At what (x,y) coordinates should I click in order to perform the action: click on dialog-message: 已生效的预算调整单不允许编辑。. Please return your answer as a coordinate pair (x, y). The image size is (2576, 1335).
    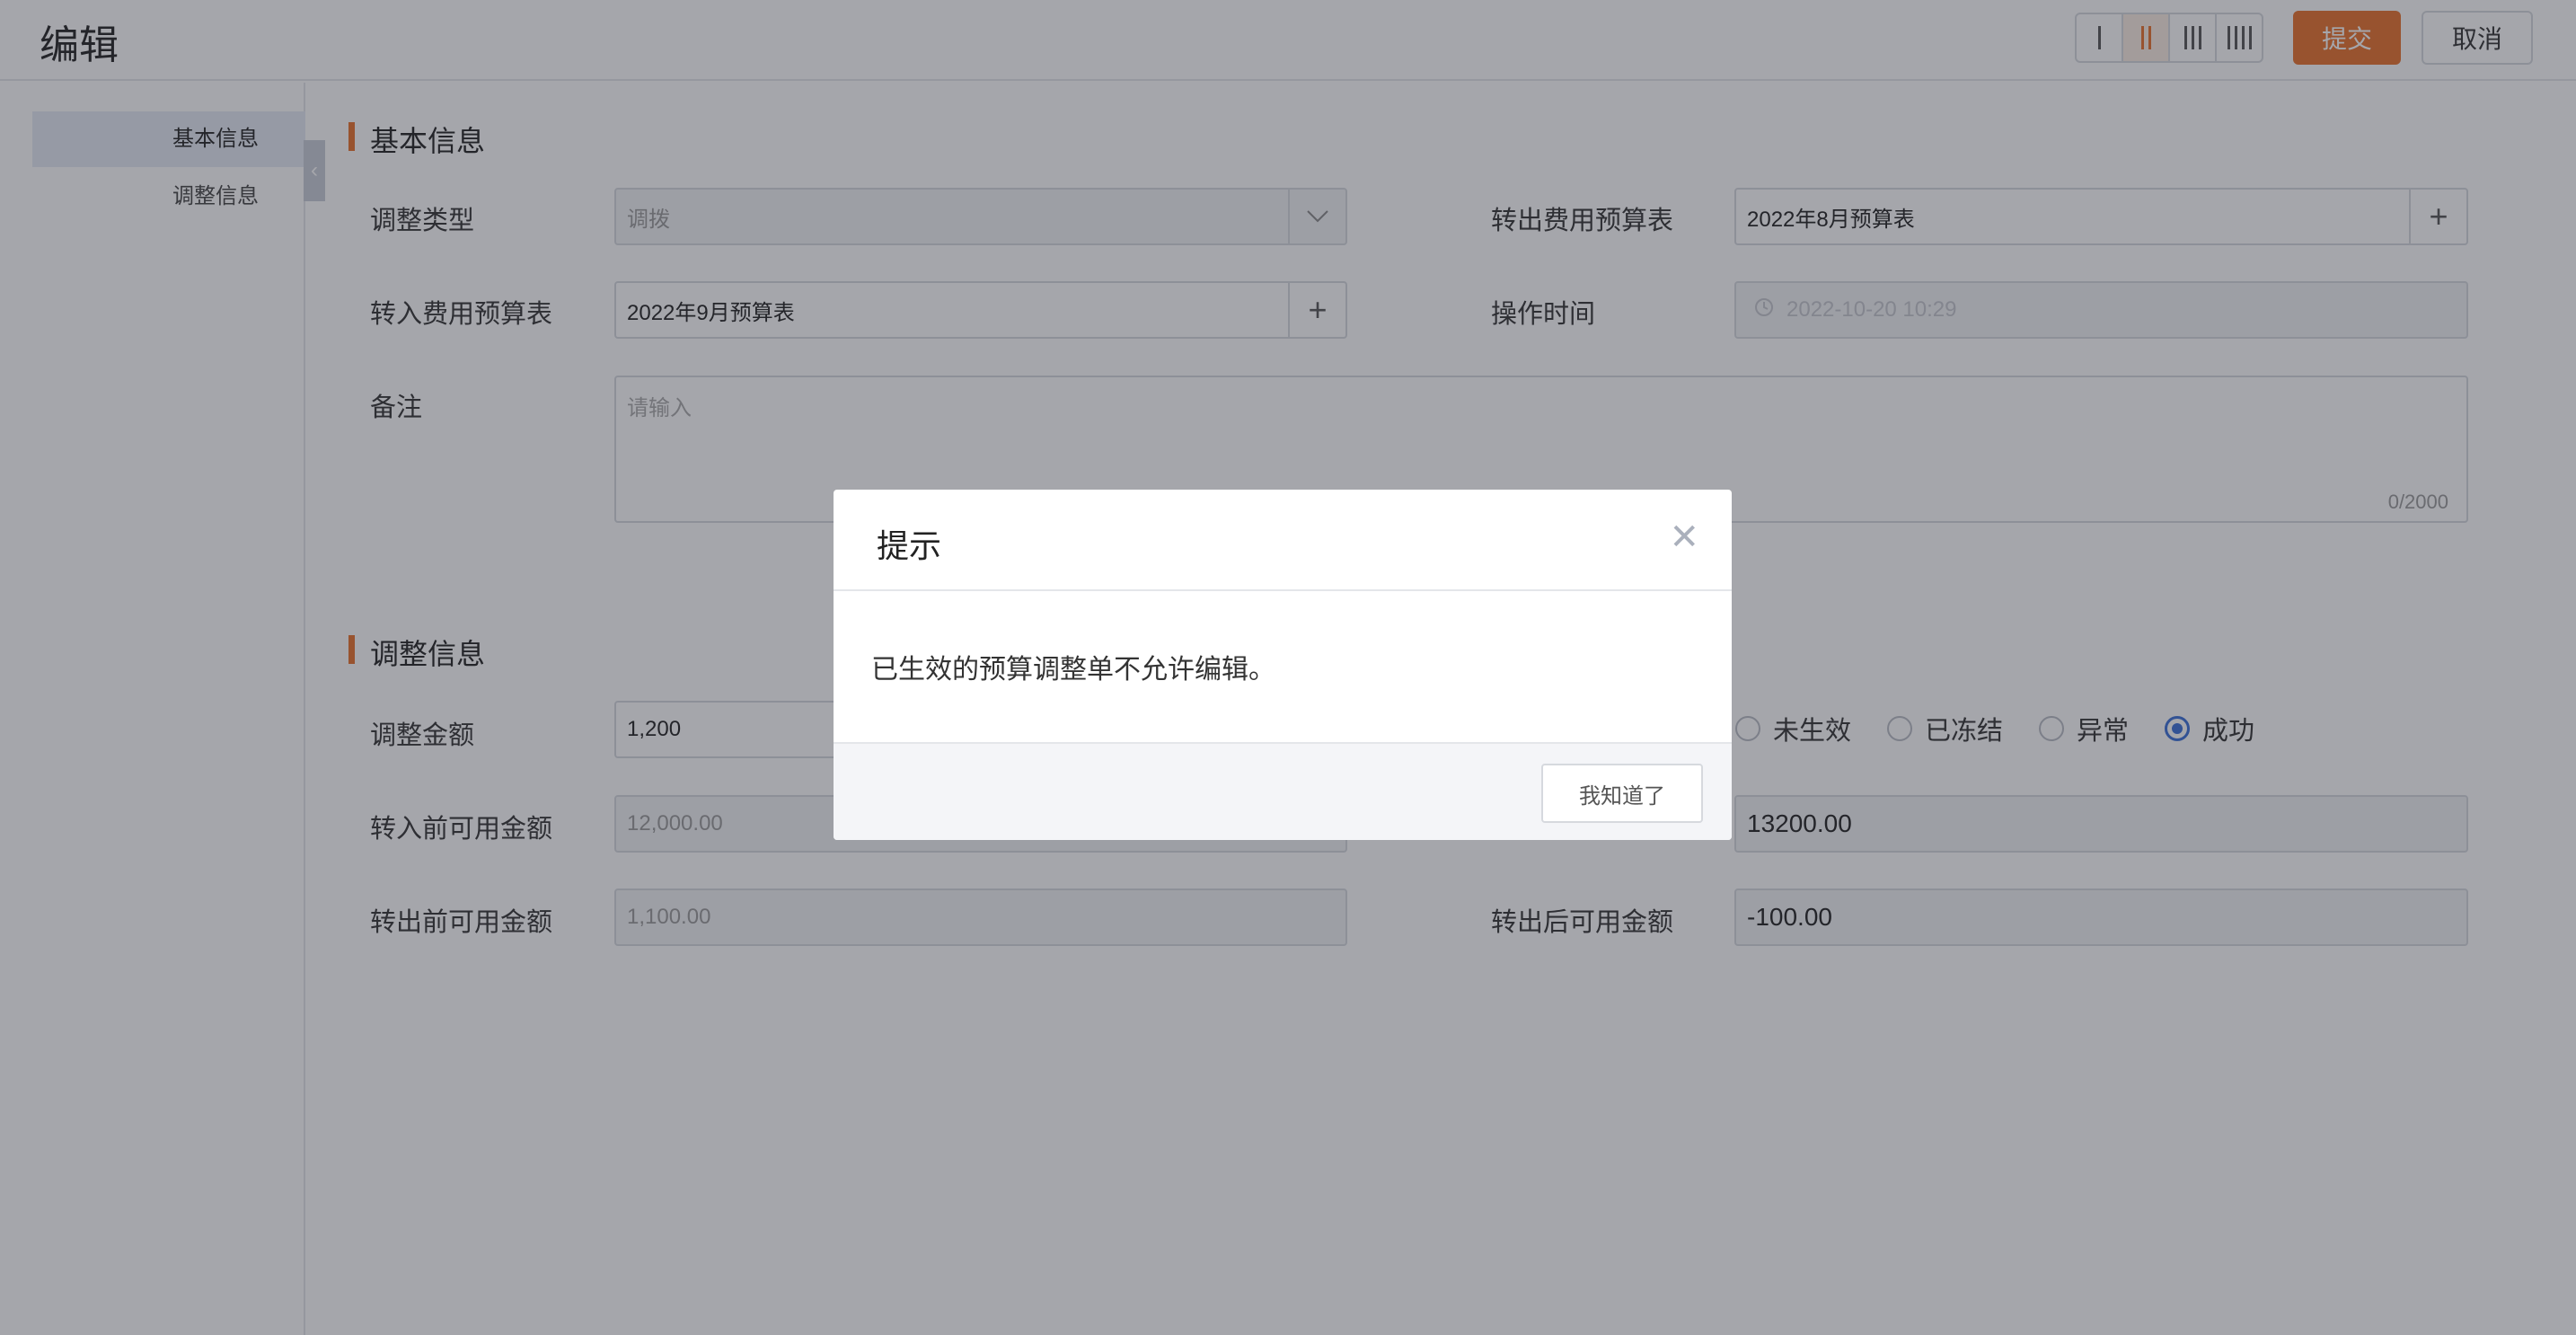
    Looking at the image, I should click on (1073, 670).